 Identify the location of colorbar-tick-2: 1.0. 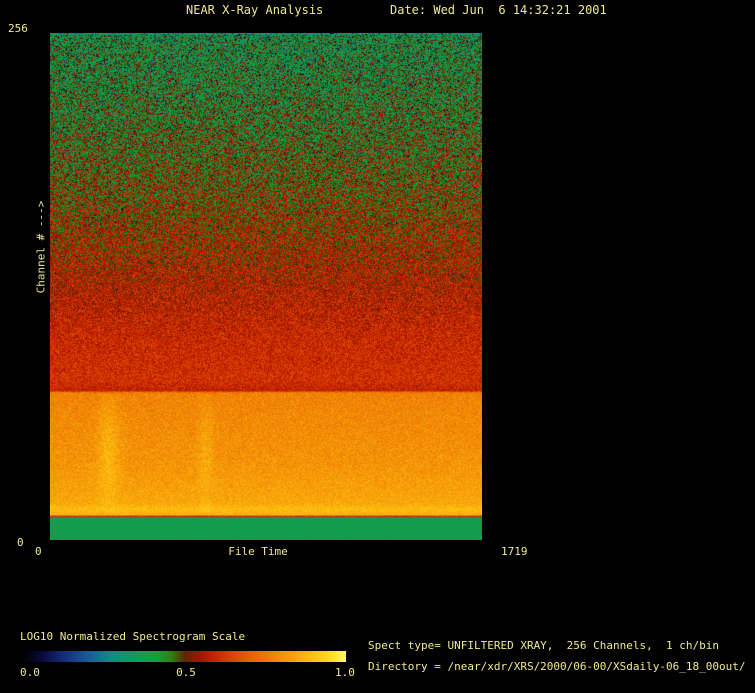
(345, 672).